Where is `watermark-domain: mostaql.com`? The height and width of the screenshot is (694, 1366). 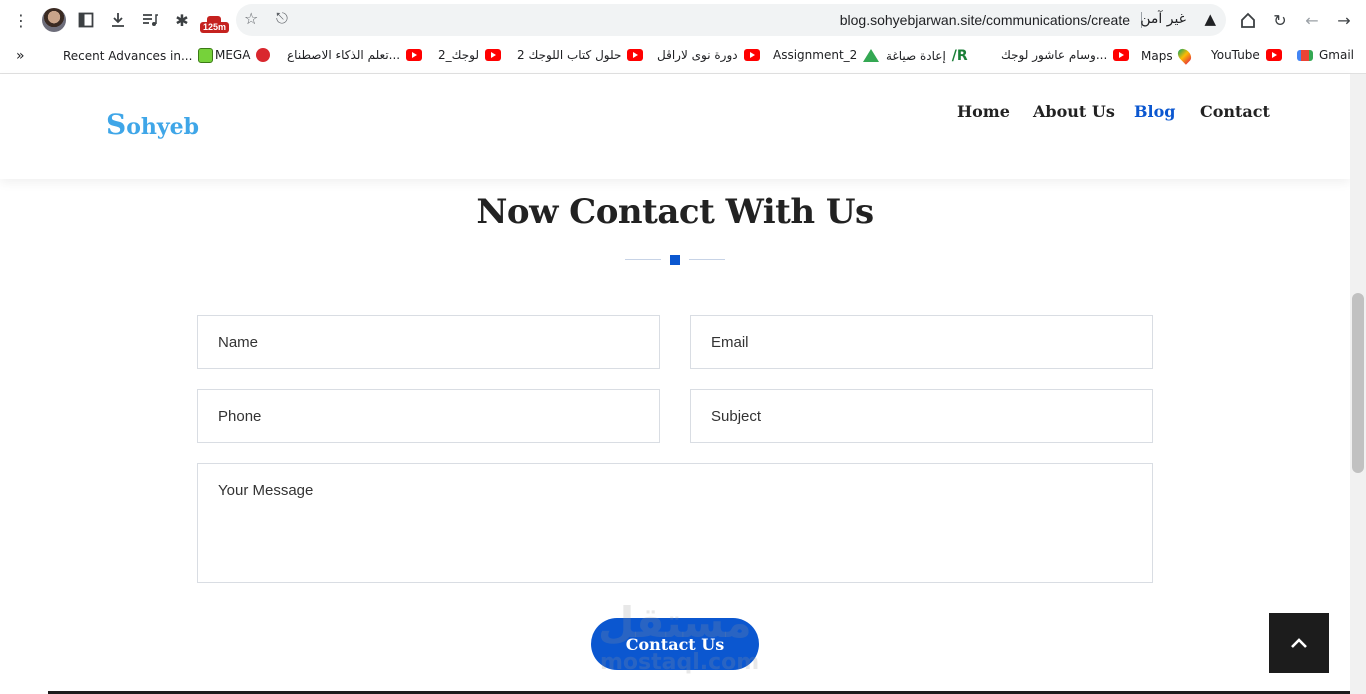
watermark-domain: mostaql.com is located at coordinates (680, 662).